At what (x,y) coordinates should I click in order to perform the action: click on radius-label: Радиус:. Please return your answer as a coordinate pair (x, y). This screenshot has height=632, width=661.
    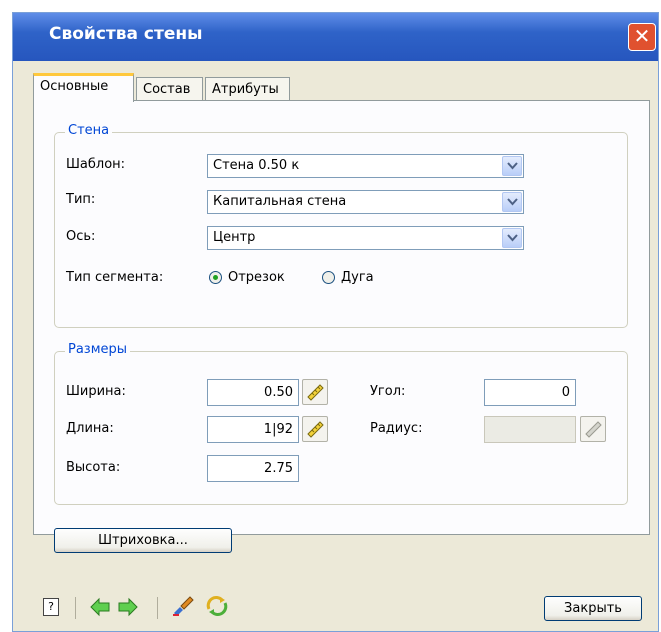
    Looking at the image, I should click on (396, 428).